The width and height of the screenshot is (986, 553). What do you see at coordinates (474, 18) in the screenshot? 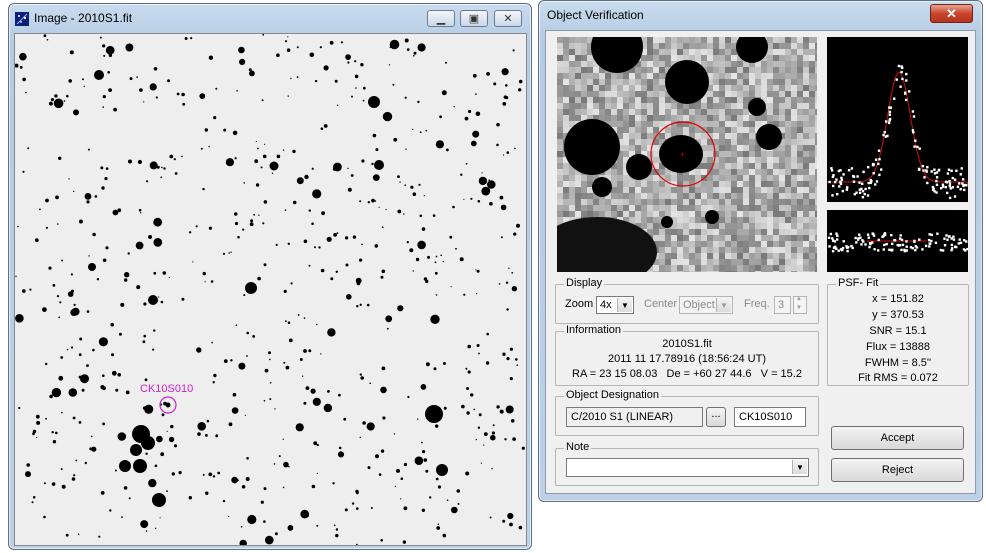
I see `restore-button: ▣` at bounding box center [474, 18].